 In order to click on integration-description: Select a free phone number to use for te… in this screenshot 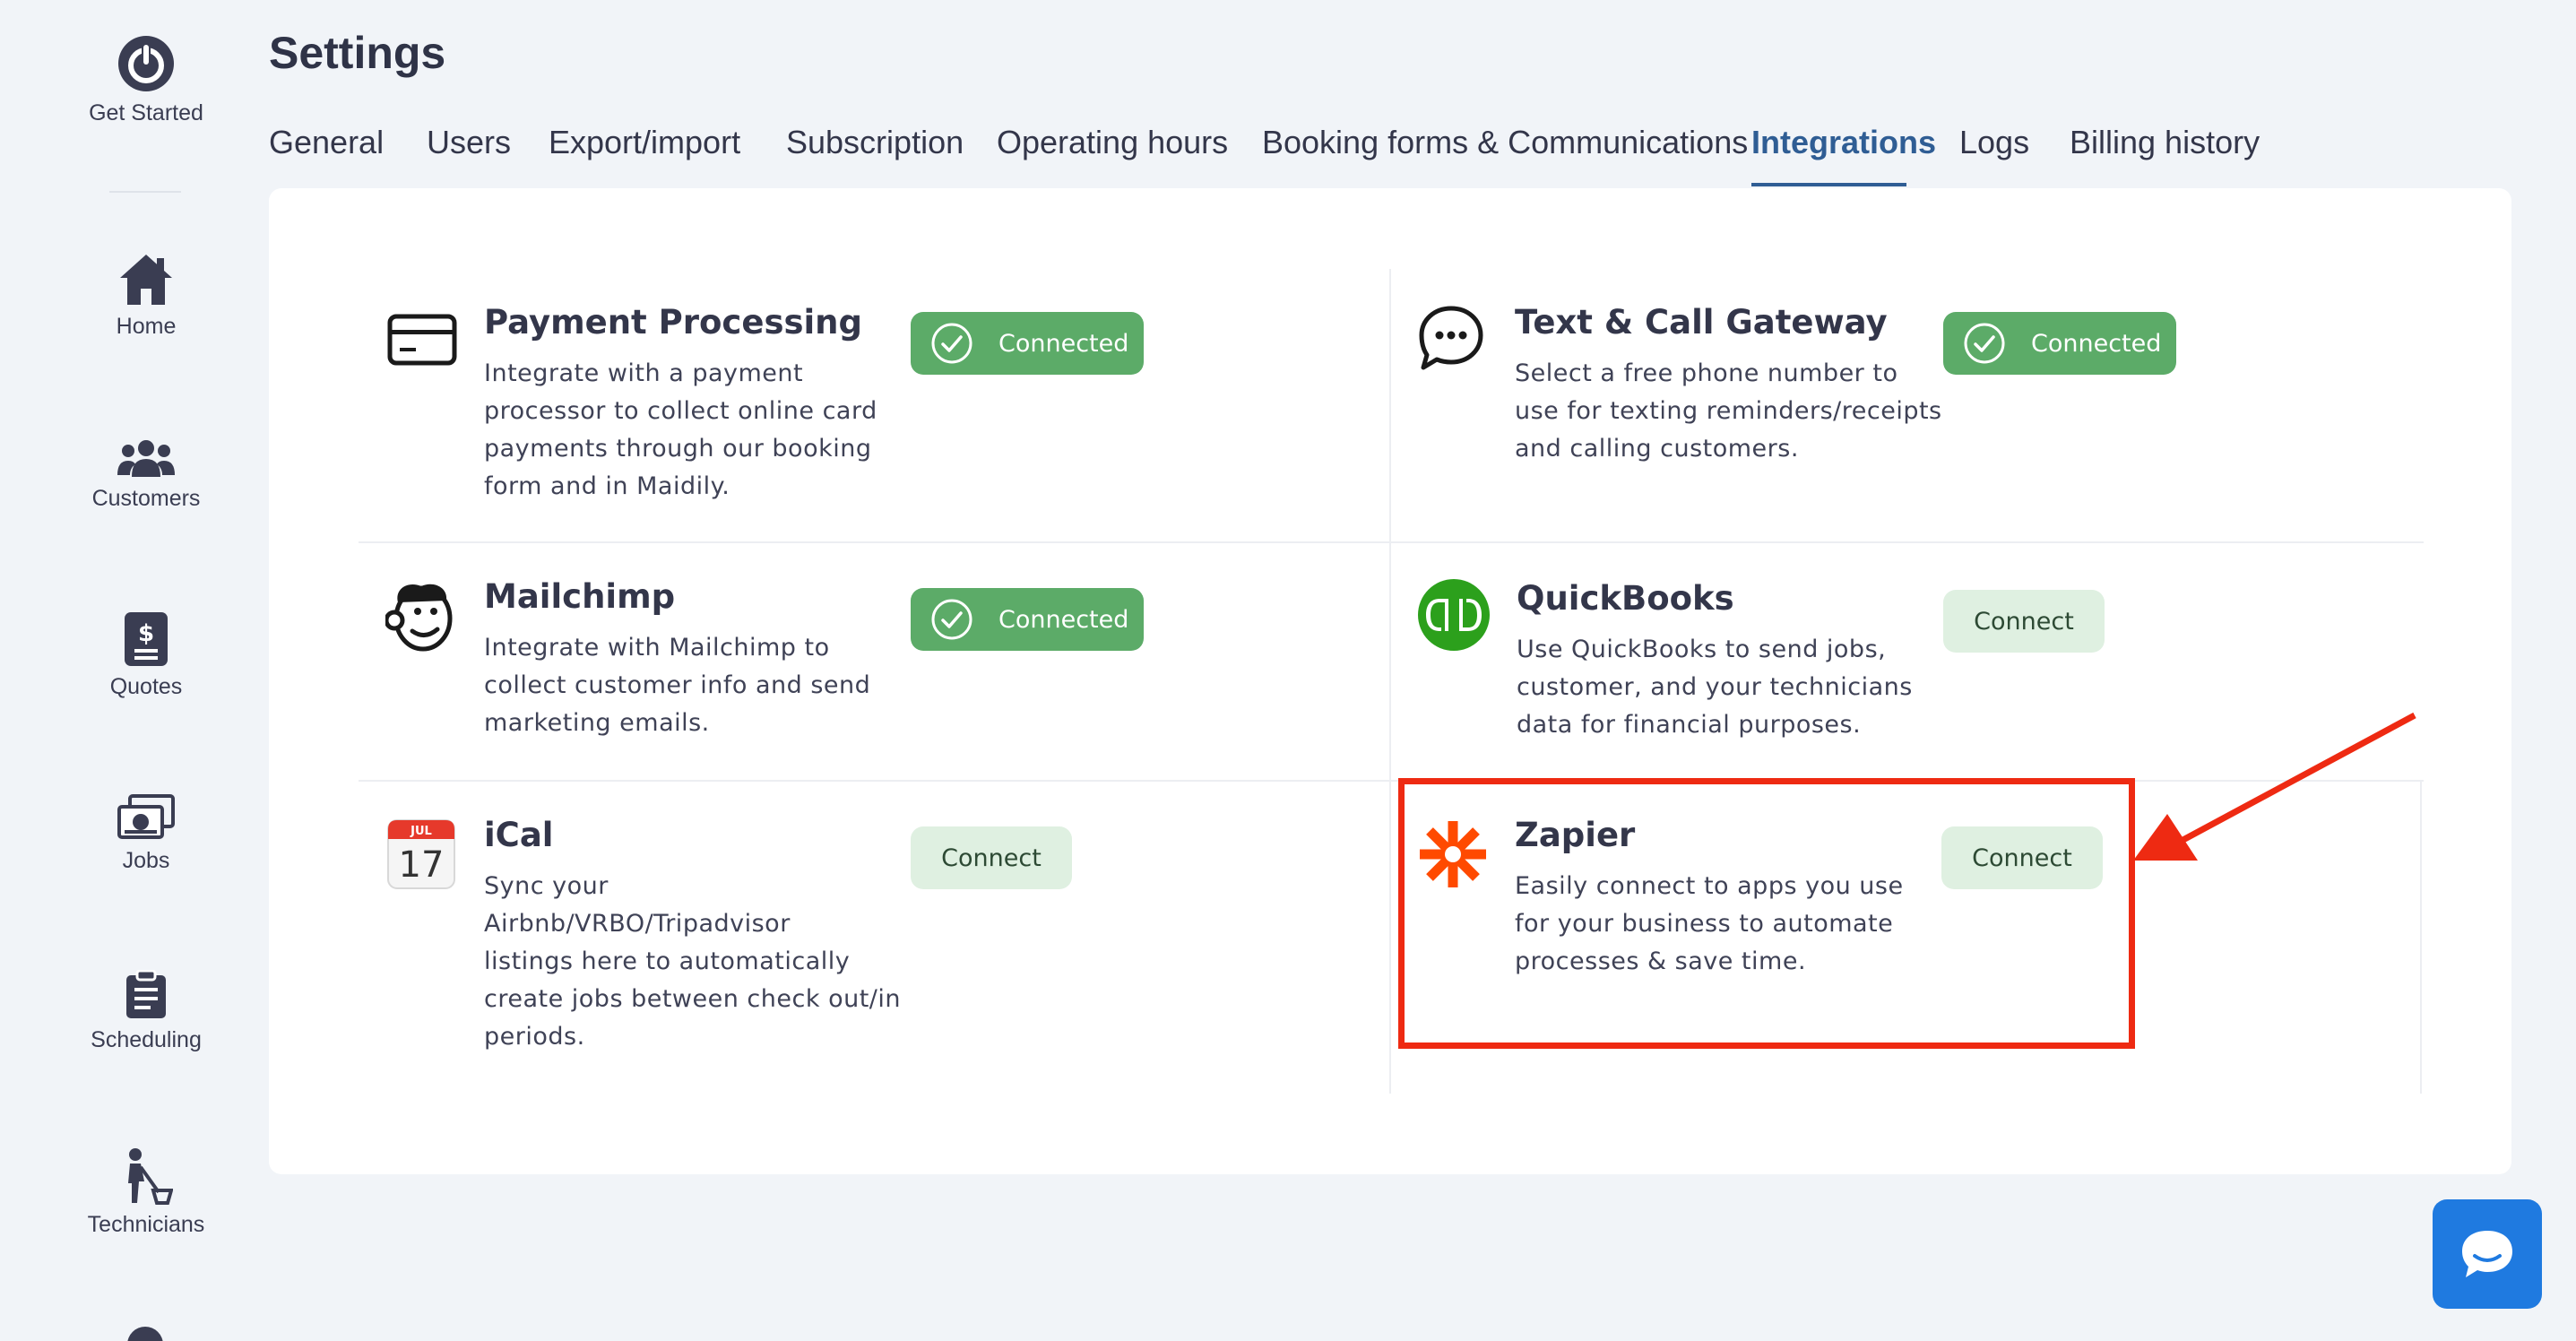, I will do `click(1739, 411)`.